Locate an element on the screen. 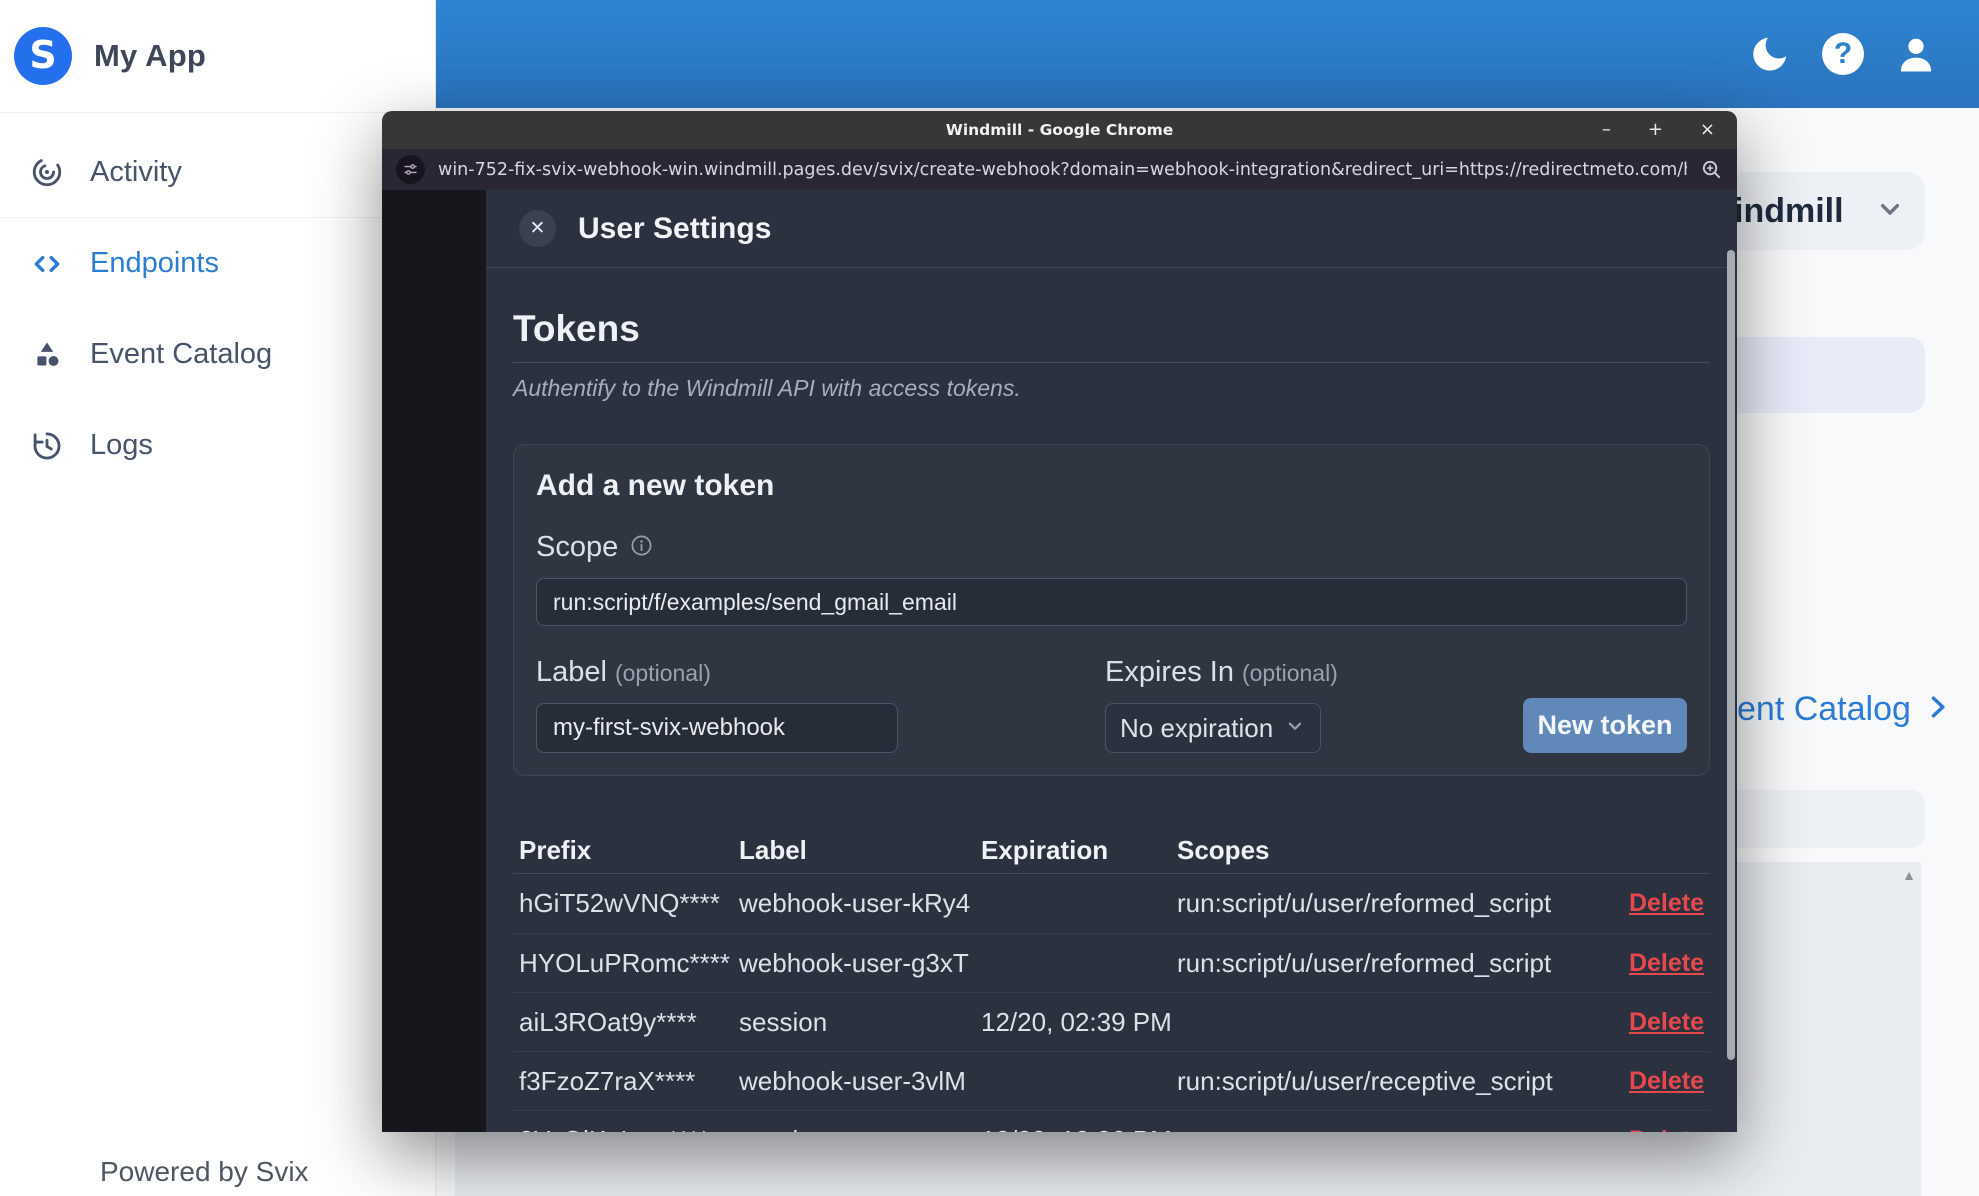  sidebar-item-activity: Activity is located at coordinates (217, 172).